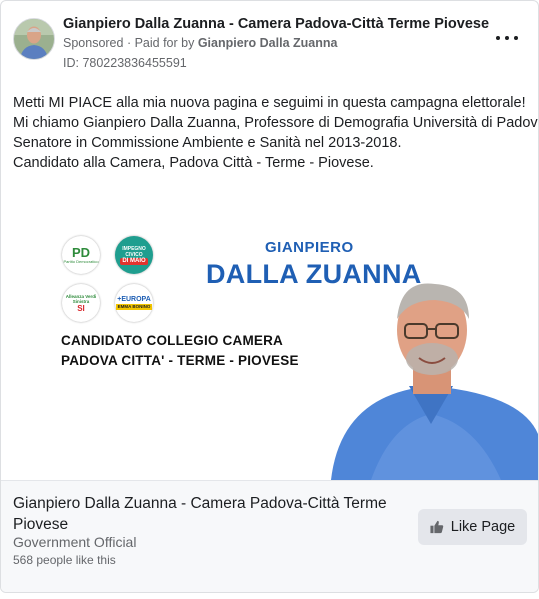  Describe the element at coordinates (309, 247) in the screenshot. I see `headline-first-name: GIANPIERO` at that location.